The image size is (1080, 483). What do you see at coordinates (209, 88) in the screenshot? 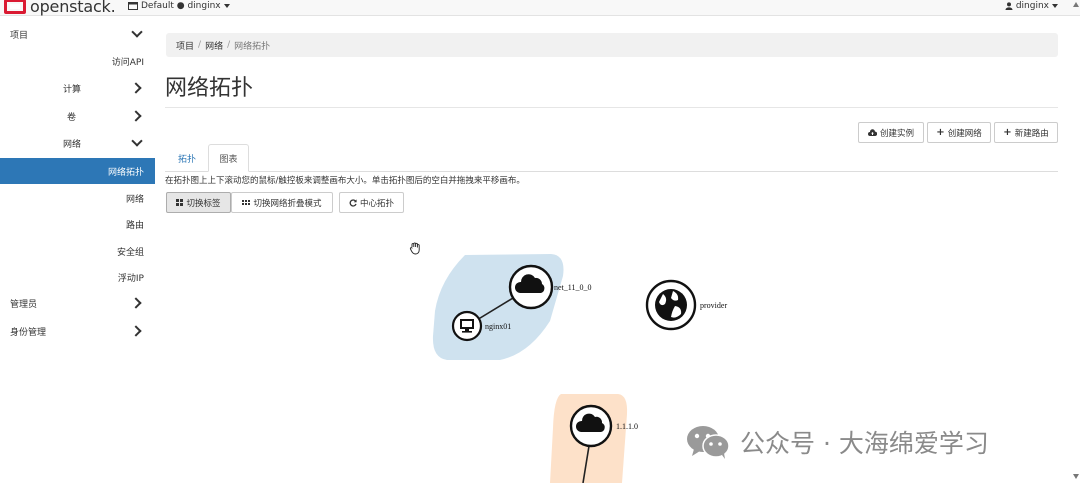
I see `page-title: 网络拓扑` at bounding box center [209, 88].